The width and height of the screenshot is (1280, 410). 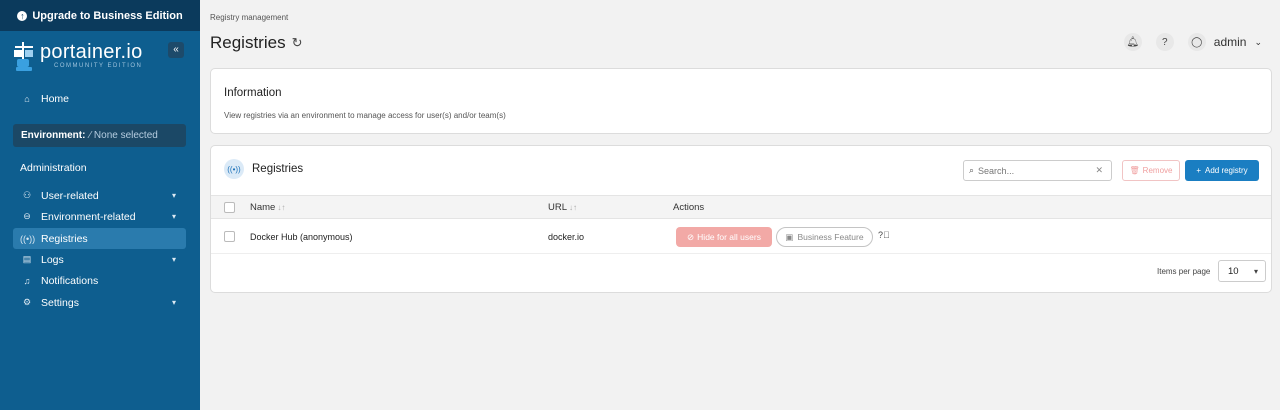 I want to click on sidebar-item-label: Home, so click(x=55, y=98).